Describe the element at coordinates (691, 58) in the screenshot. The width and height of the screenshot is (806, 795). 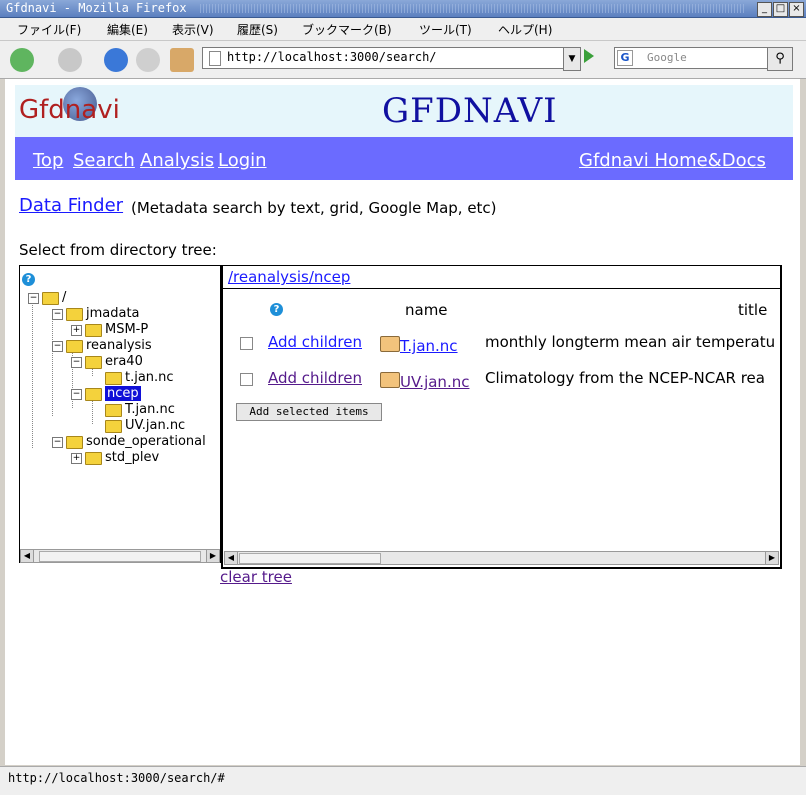
I see `search-input: G Google` at that location.